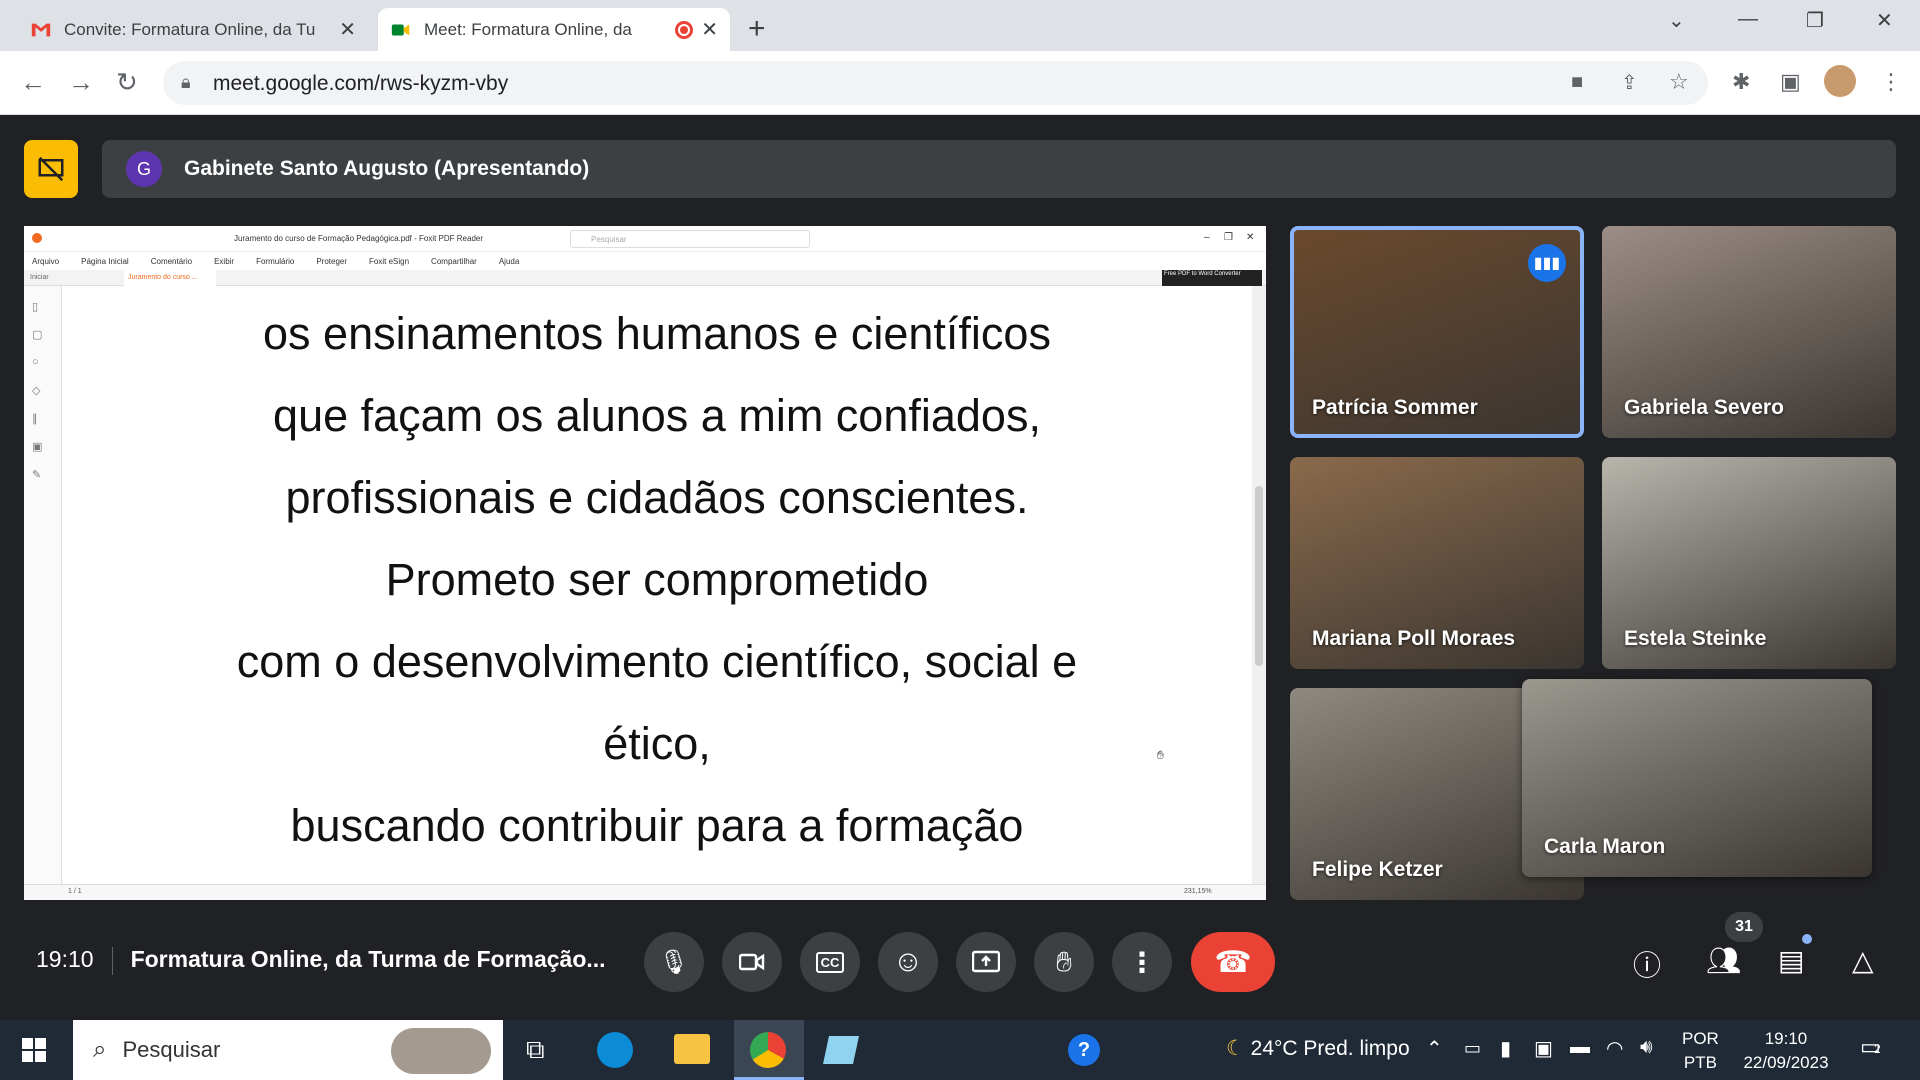 The width and height of the screenshot is (1920, 1080). What do you see at coordinates (1676, 20) in the screenshot?
I see `chevron-down-icon: ⌄` at bounding box center [1676, 20].